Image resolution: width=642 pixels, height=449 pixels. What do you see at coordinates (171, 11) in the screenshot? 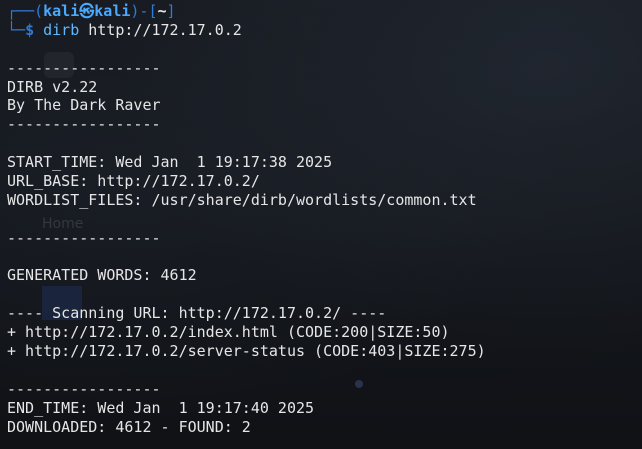
I see `prompt-frame-end: ]` at bounding box center [171, 11].